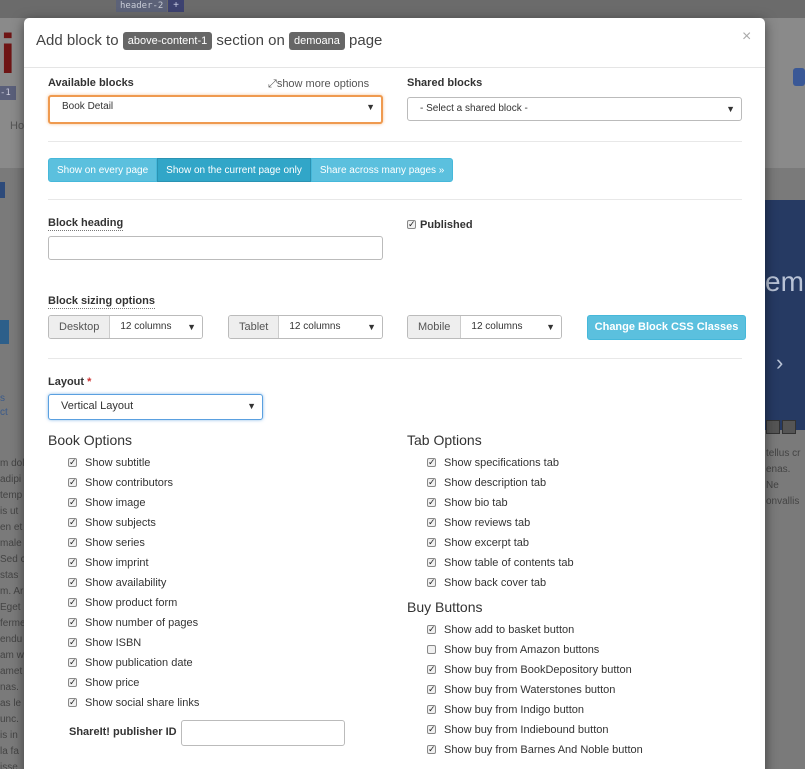 The height and width of the screenshot is (769, 805). I want to click on option-checkbox: Show price, so click(103, 683).